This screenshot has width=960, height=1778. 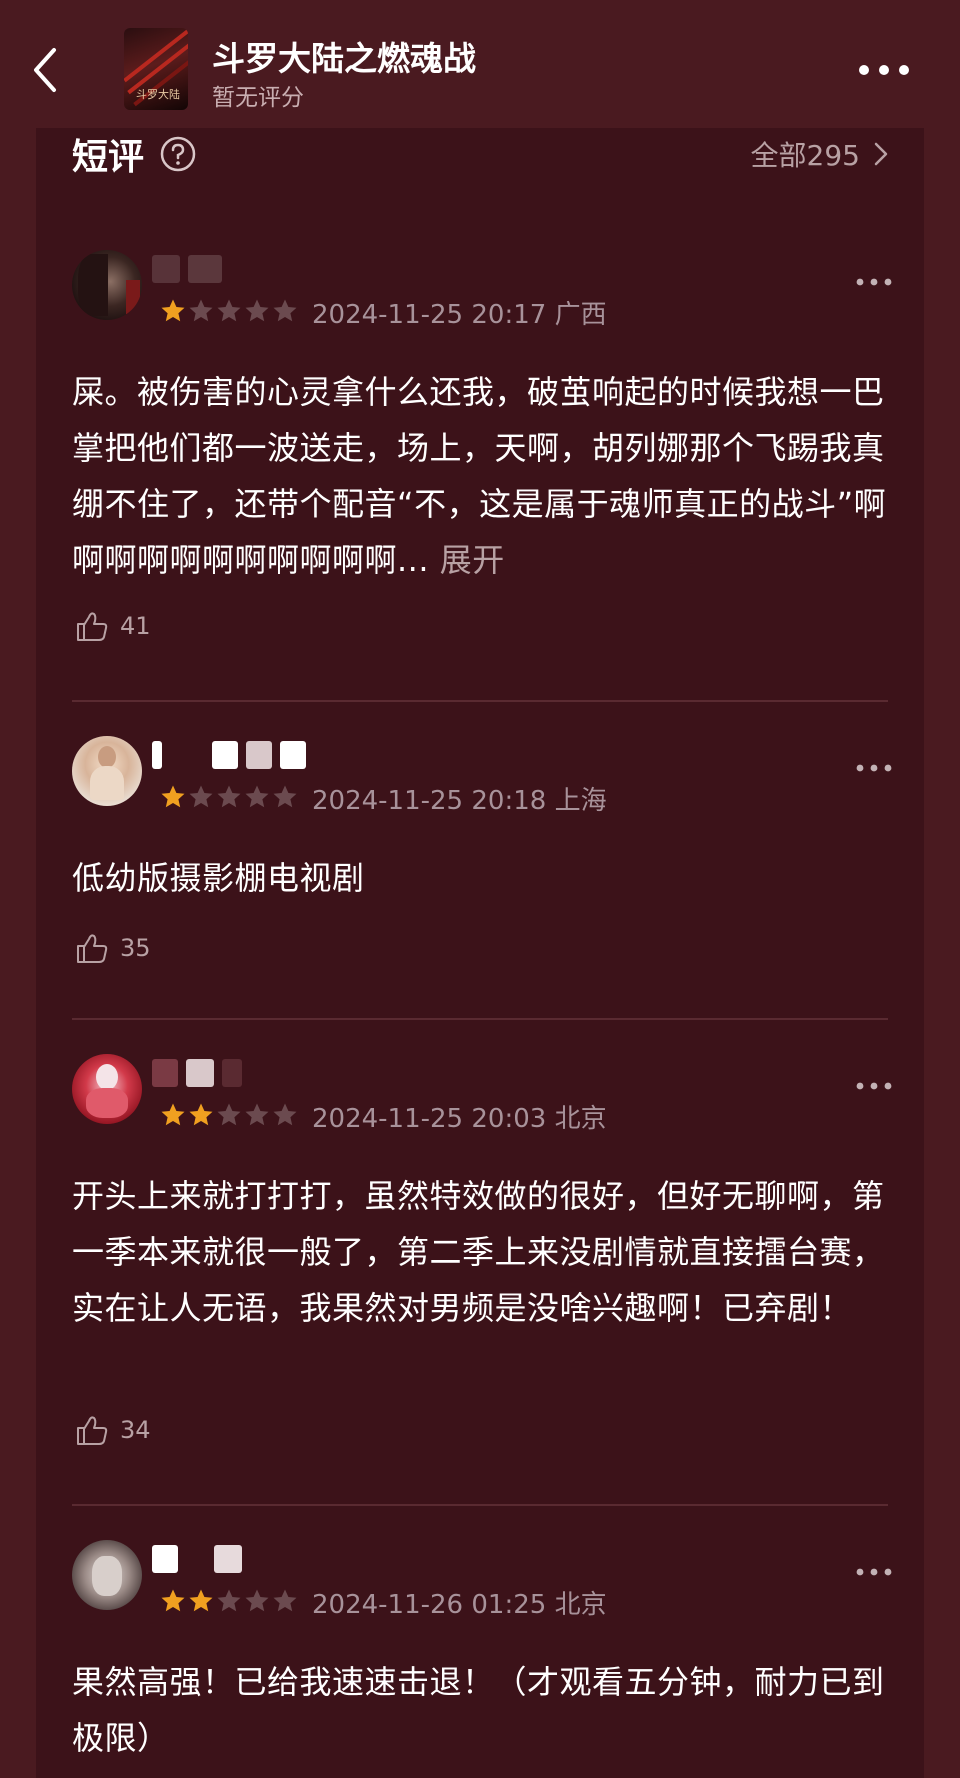 I want to click on review-location: 上海, so click(x=580, y=801).